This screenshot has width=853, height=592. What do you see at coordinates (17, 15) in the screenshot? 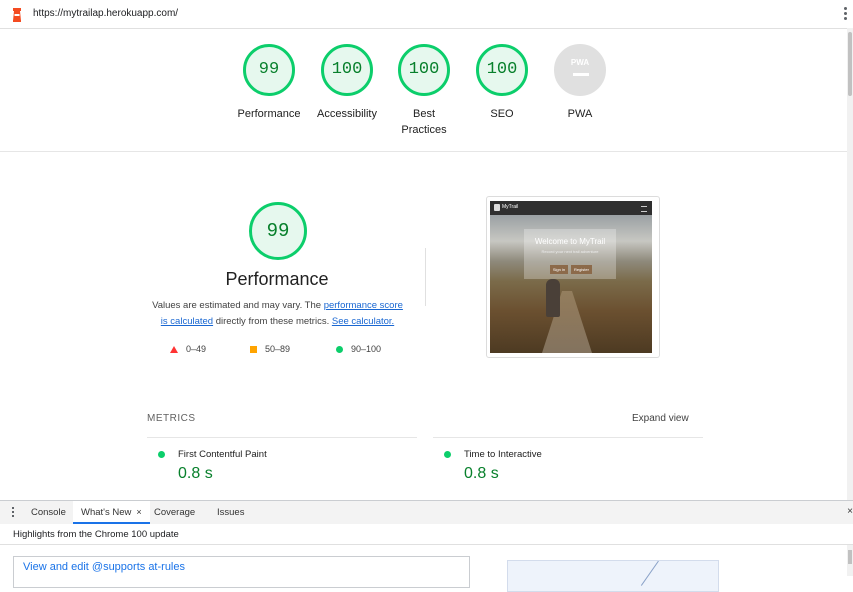
I see `lighthouse-icon` at bounding box center [17, 15].